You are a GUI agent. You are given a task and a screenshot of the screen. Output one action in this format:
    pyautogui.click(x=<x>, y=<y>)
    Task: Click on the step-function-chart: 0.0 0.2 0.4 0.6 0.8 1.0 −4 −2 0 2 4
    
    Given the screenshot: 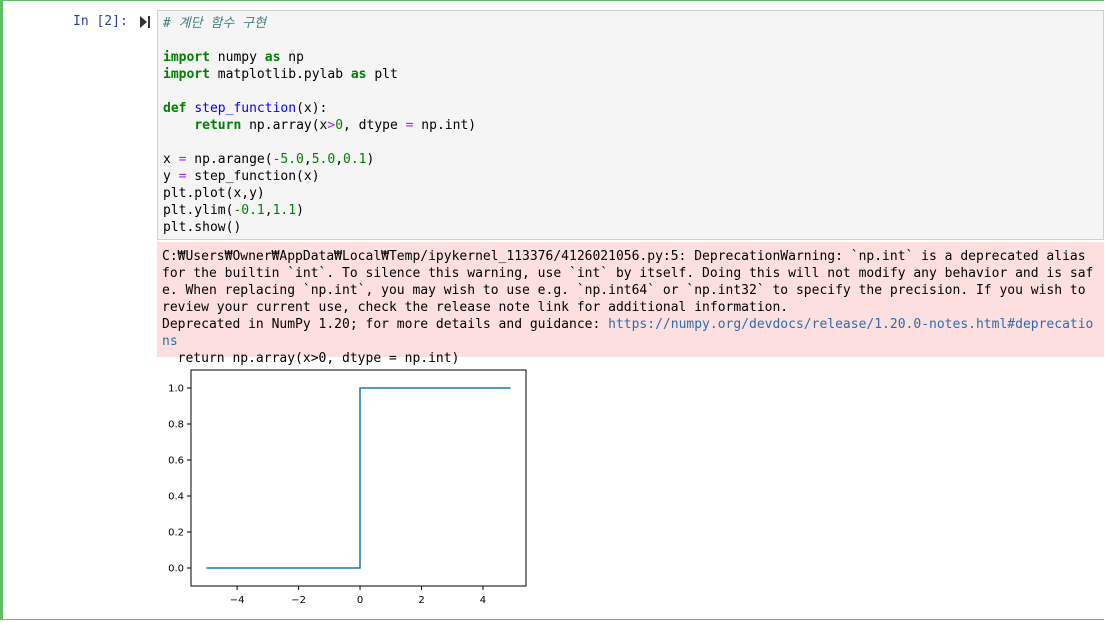 What is the action you would take?
    pyautogui.click(x=347, y=487)
    